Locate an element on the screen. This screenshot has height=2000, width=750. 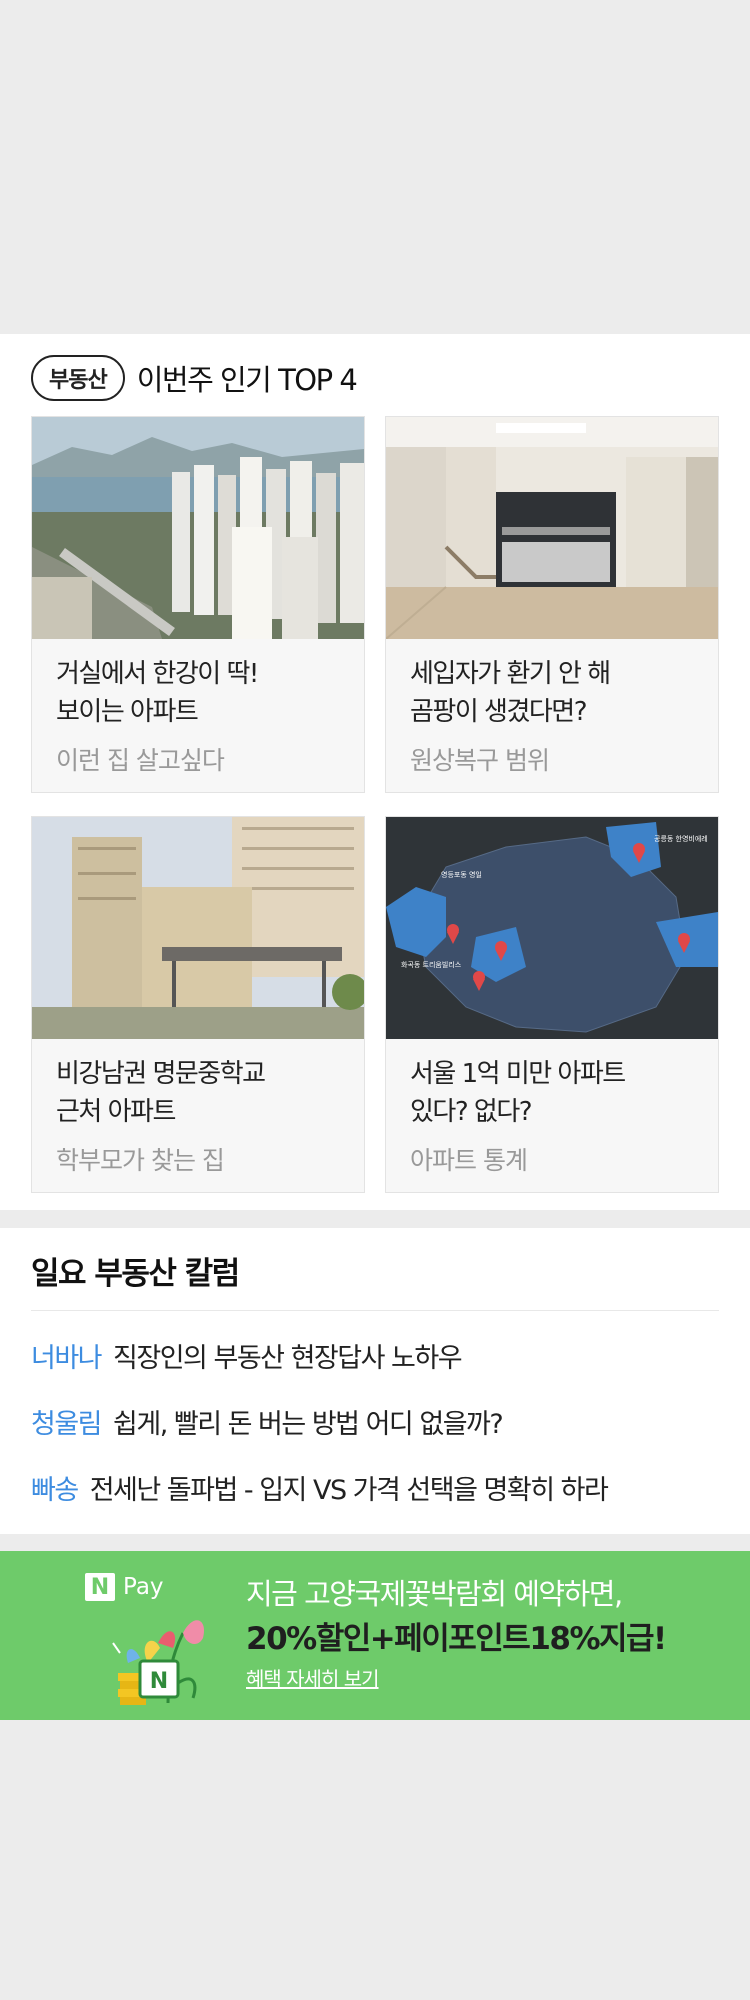
map-label: 공릉동 한영비에레 is located at coordinates (681, 838).